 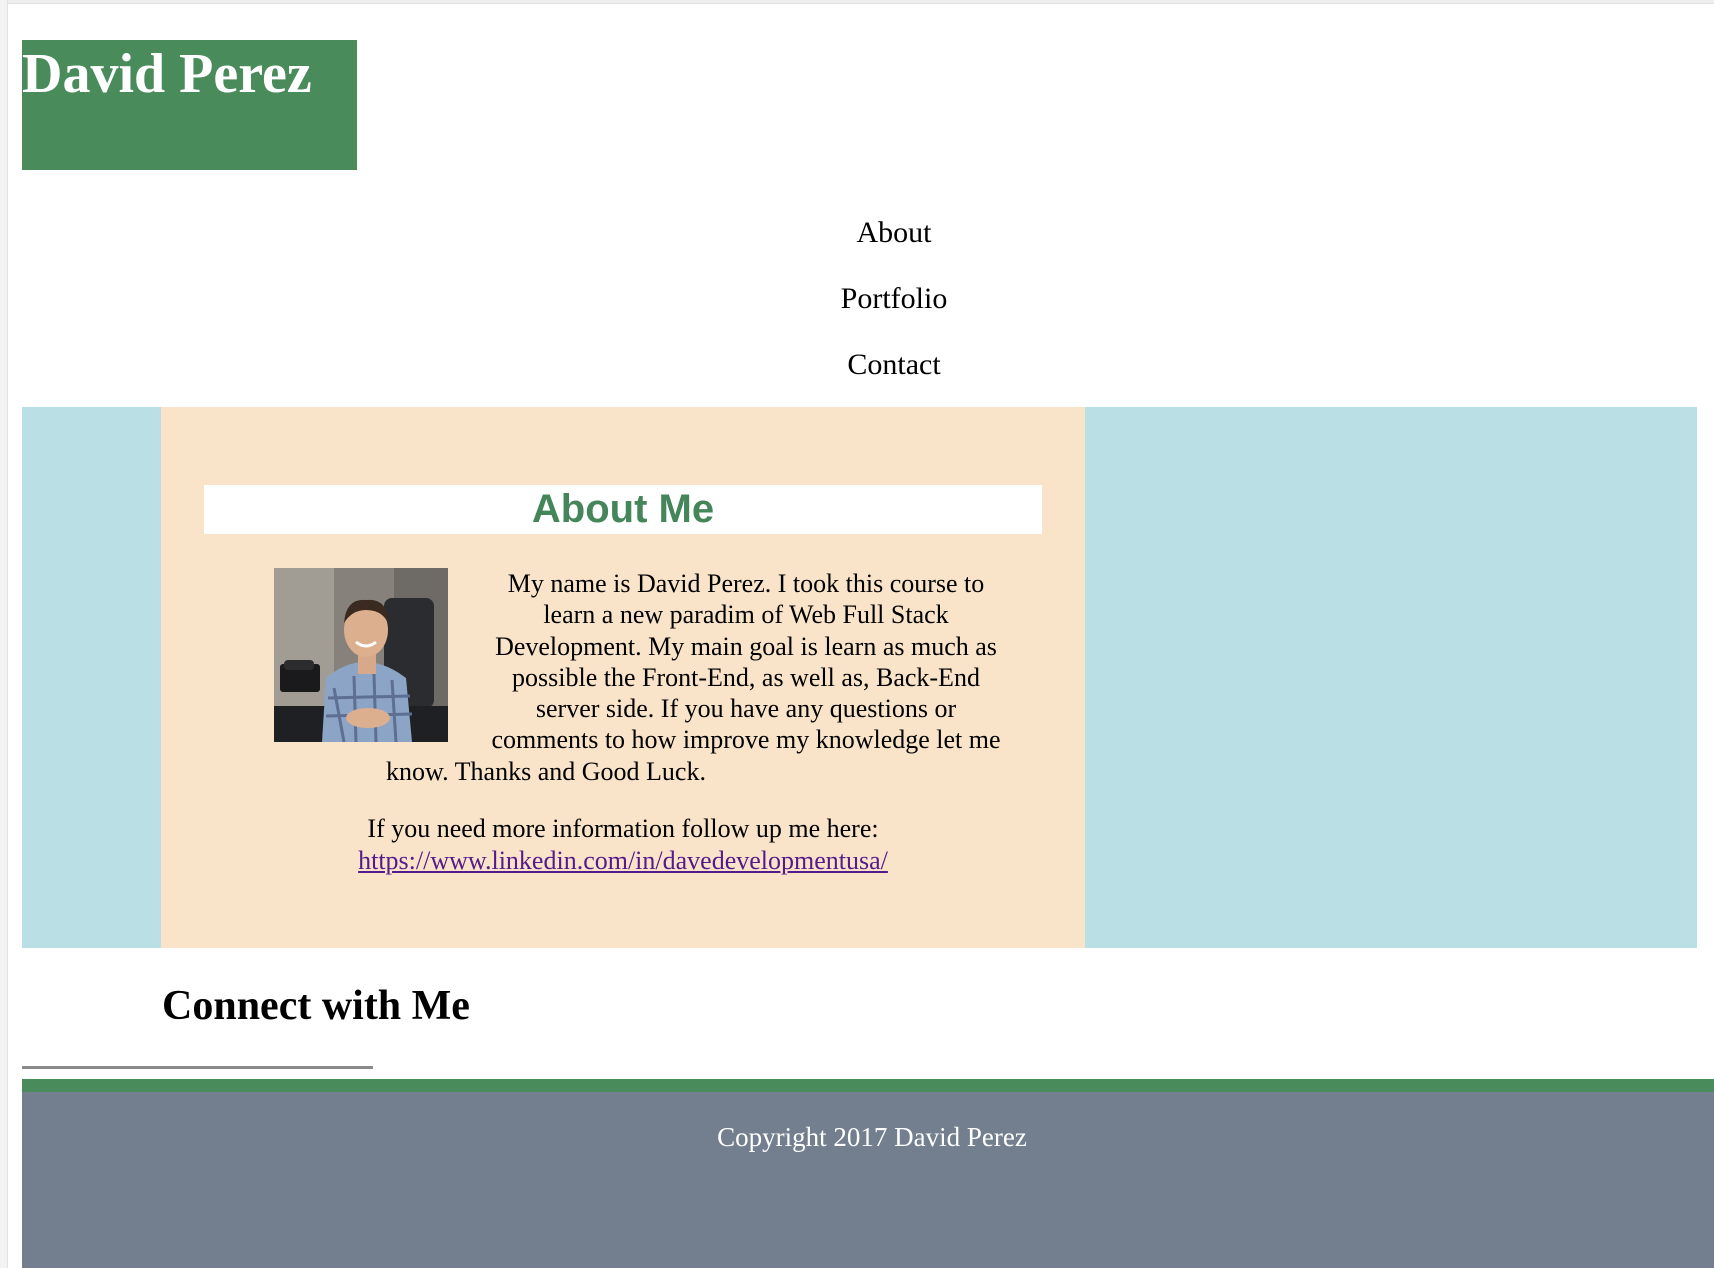 I want to click on connect-heading: Connect with Me, so click(x=316, y=1006).